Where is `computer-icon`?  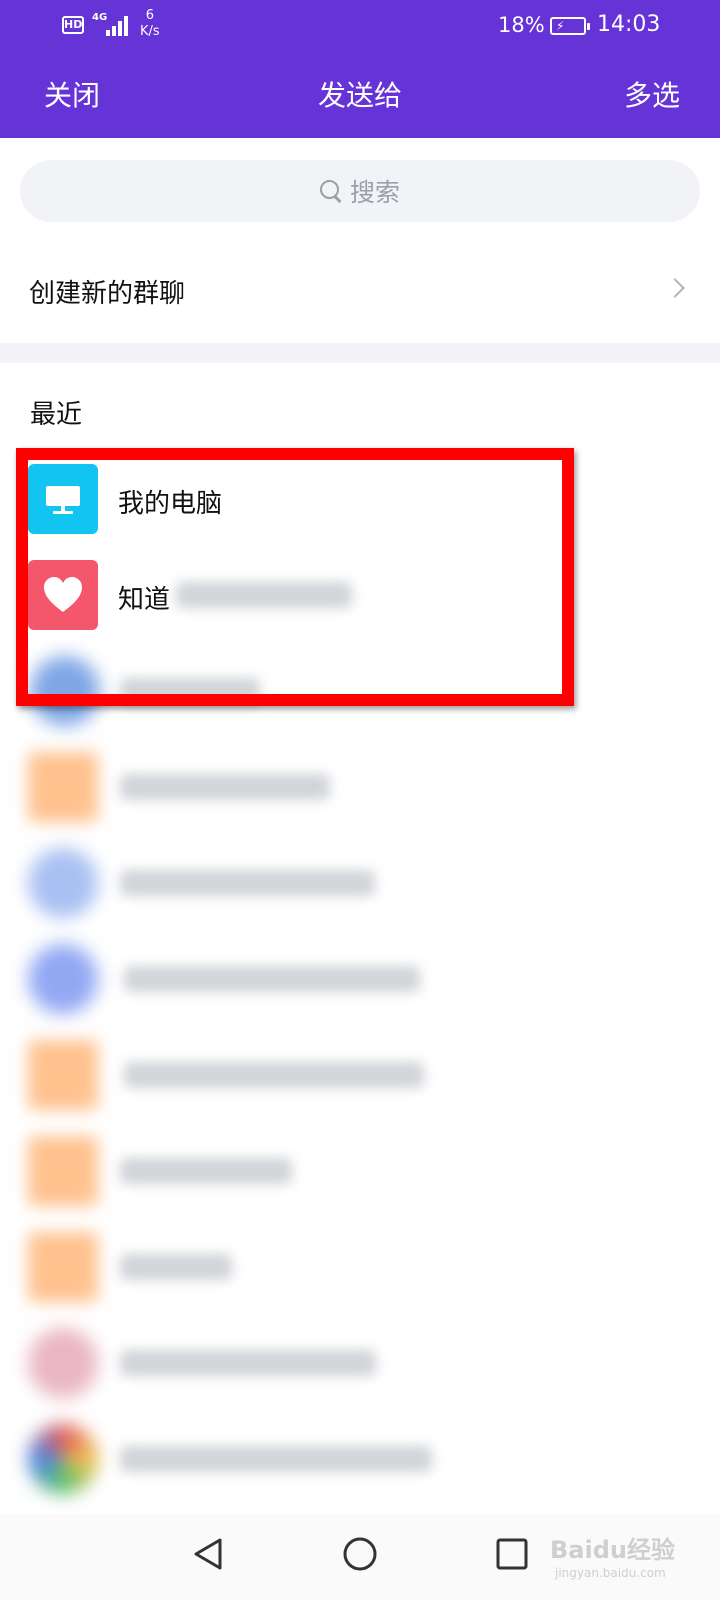 computer-icon is located at coordinates (63, 499).